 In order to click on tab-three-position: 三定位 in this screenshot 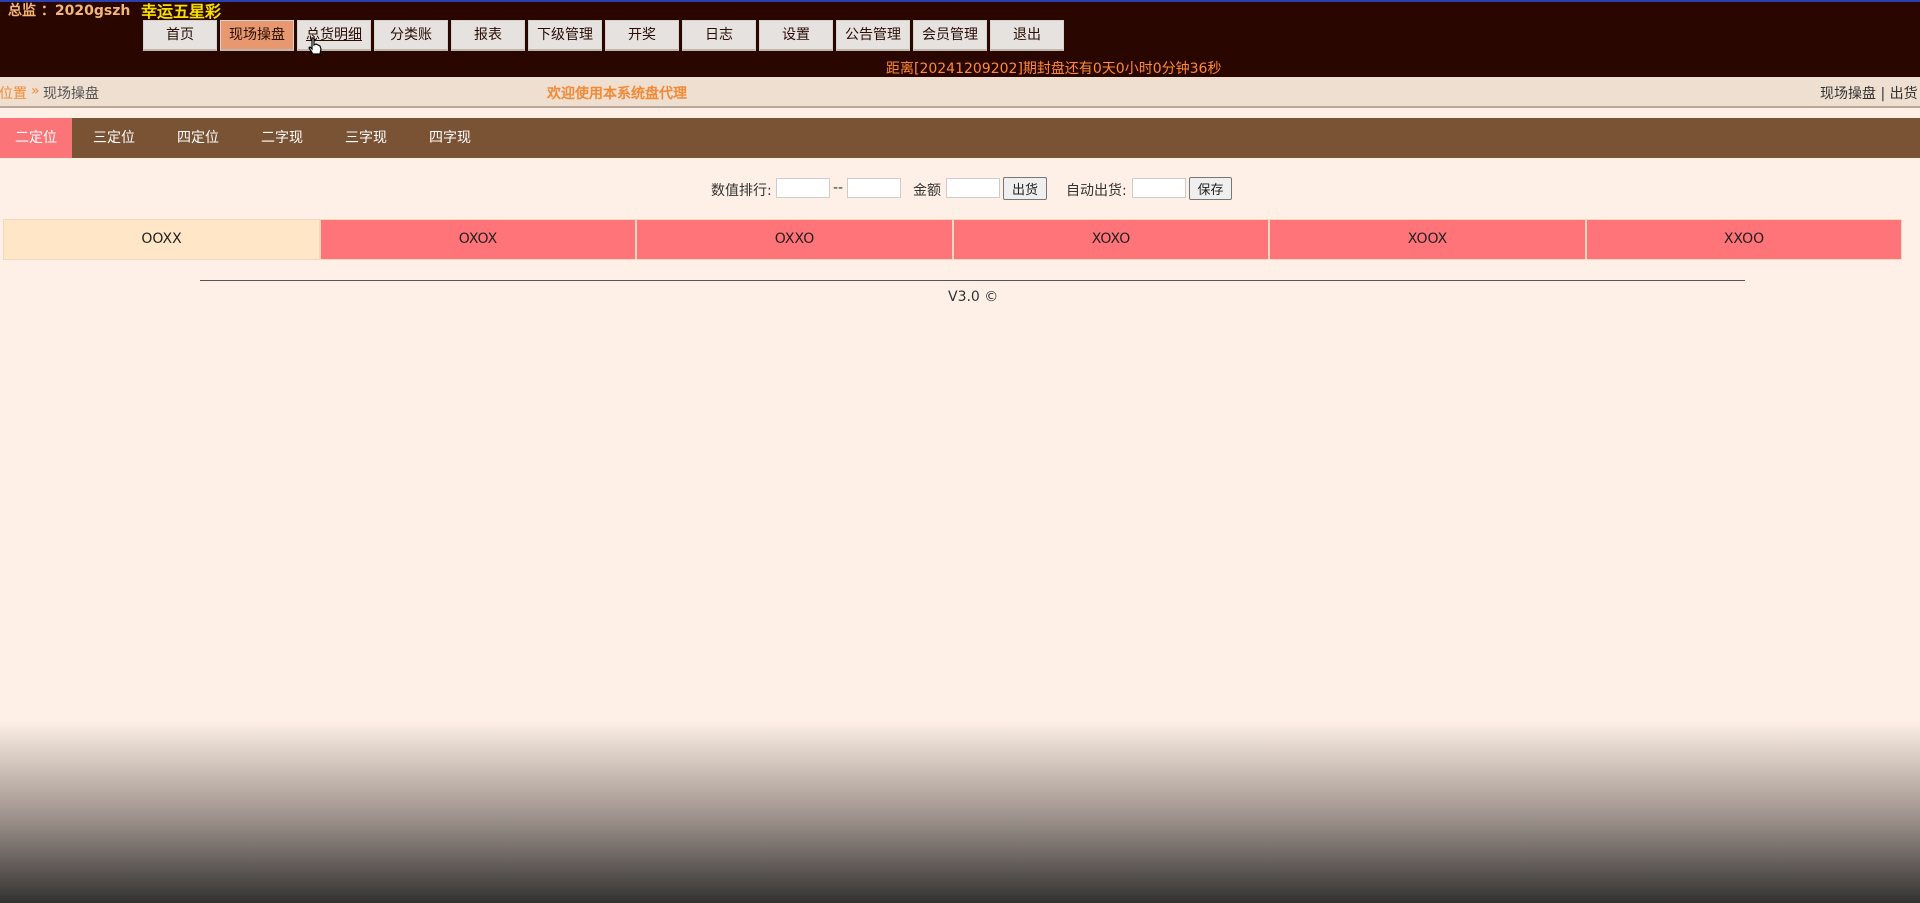, I will do `click(114, 138)`.